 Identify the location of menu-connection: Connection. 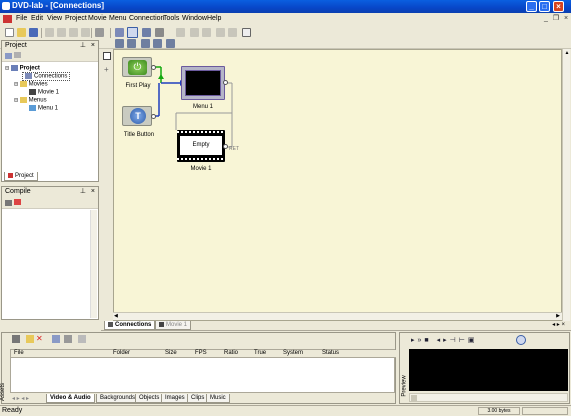
(146, 18).